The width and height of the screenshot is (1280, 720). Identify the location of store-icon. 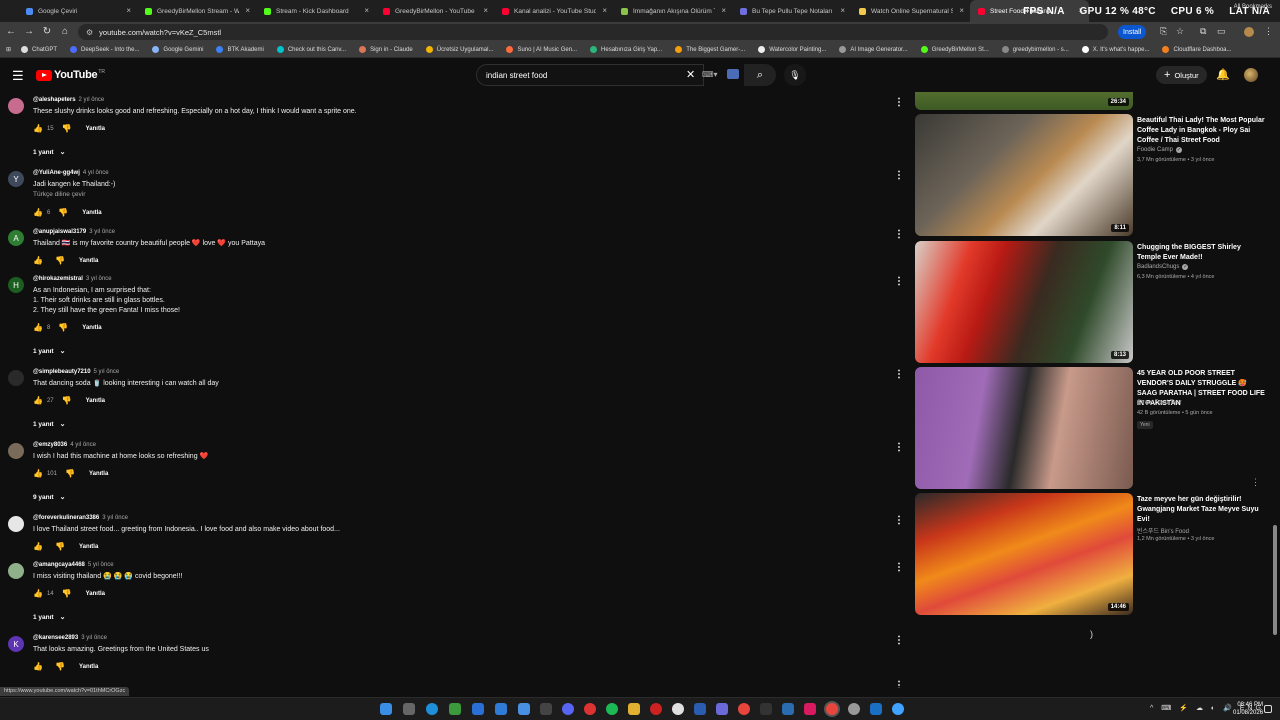
(501, 709).